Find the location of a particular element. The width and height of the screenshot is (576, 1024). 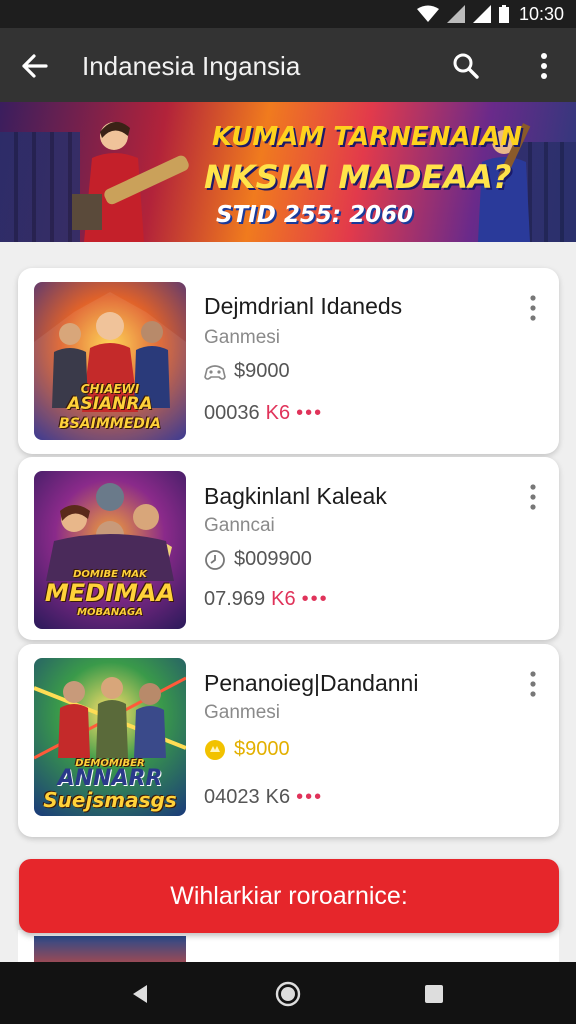

stats-row: 07.969 K6 ••• is located at coordinates (266, 599).